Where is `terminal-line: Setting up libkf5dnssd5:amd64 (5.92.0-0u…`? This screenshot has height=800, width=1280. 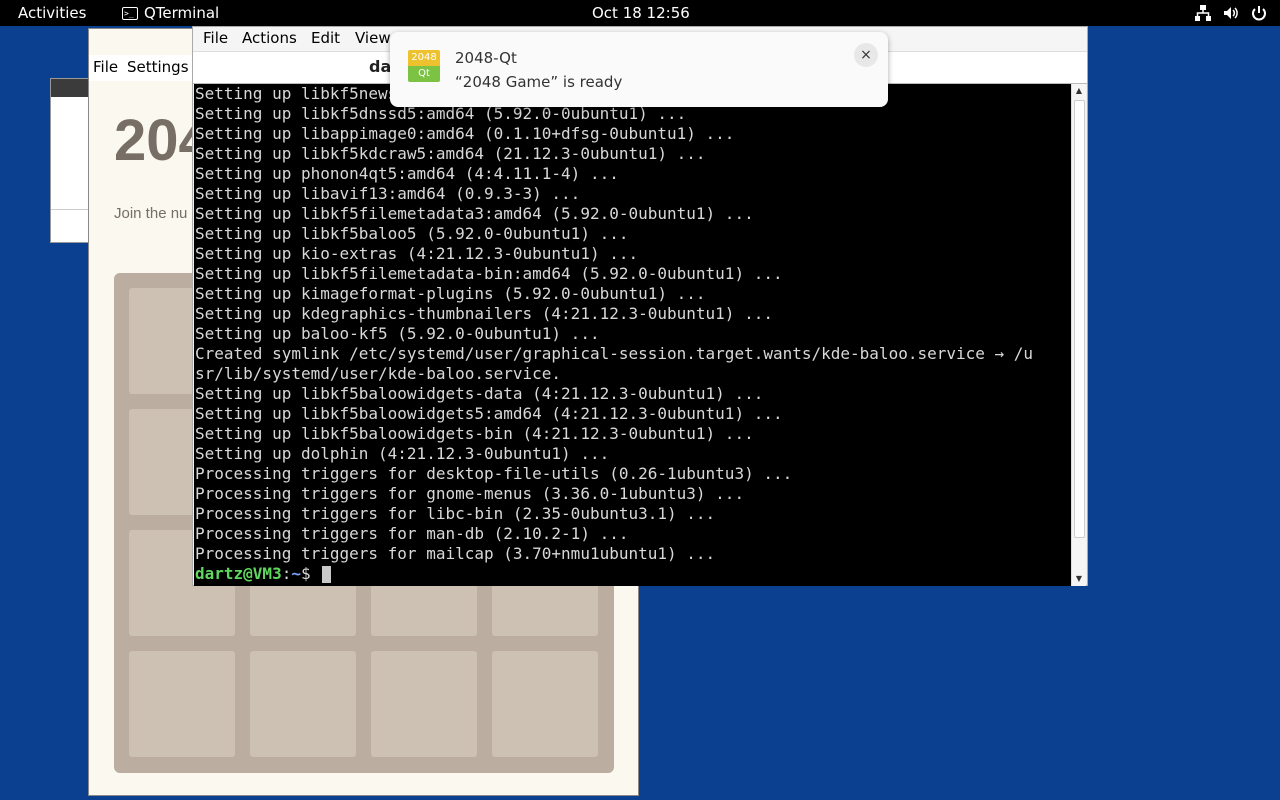
terminal-line: Setting up libkf5dnssd5:amd64 (5.92.0-0u… is located at coordinates (441, 113).